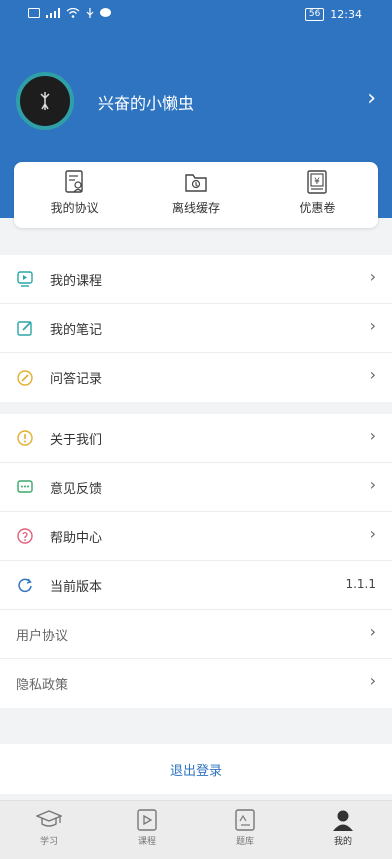  Describe the element at coordinates (314, 14) in the screenshot. I see `battery-icon: 56` at that location.